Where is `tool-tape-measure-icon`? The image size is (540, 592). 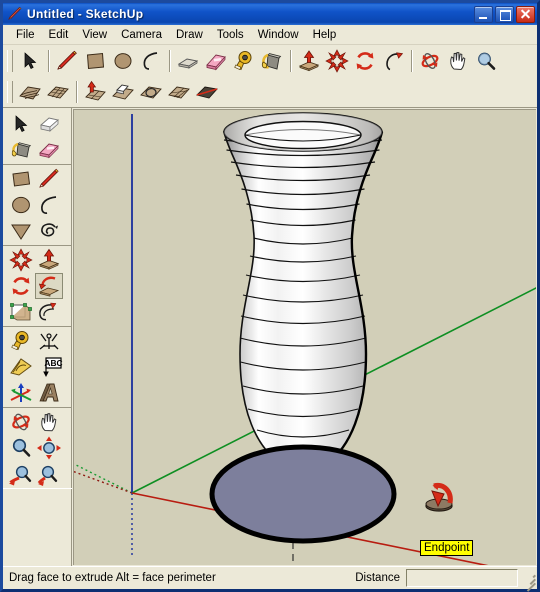 tool-tape-measure-icon is located at coordinates (21, 341).